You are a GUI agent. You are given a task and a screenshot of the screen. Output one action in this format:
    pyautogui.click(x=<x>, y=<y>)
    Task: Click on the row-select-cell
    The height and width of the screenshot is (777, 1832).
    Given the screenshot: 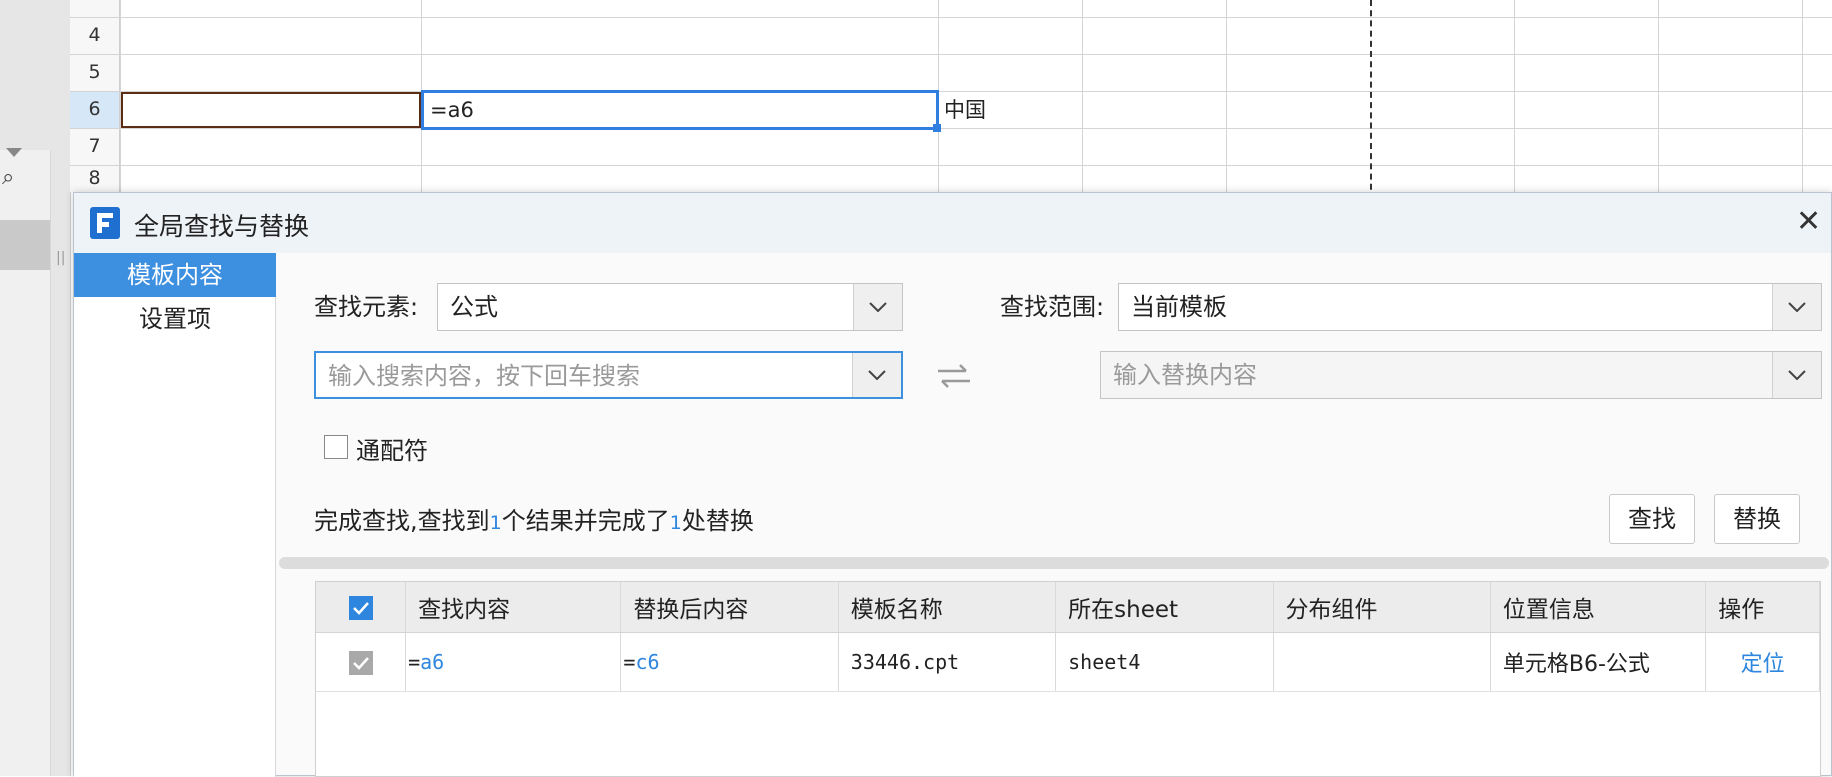 What is the action you would take?
    pyautogui.click(x=361, y=662)
    